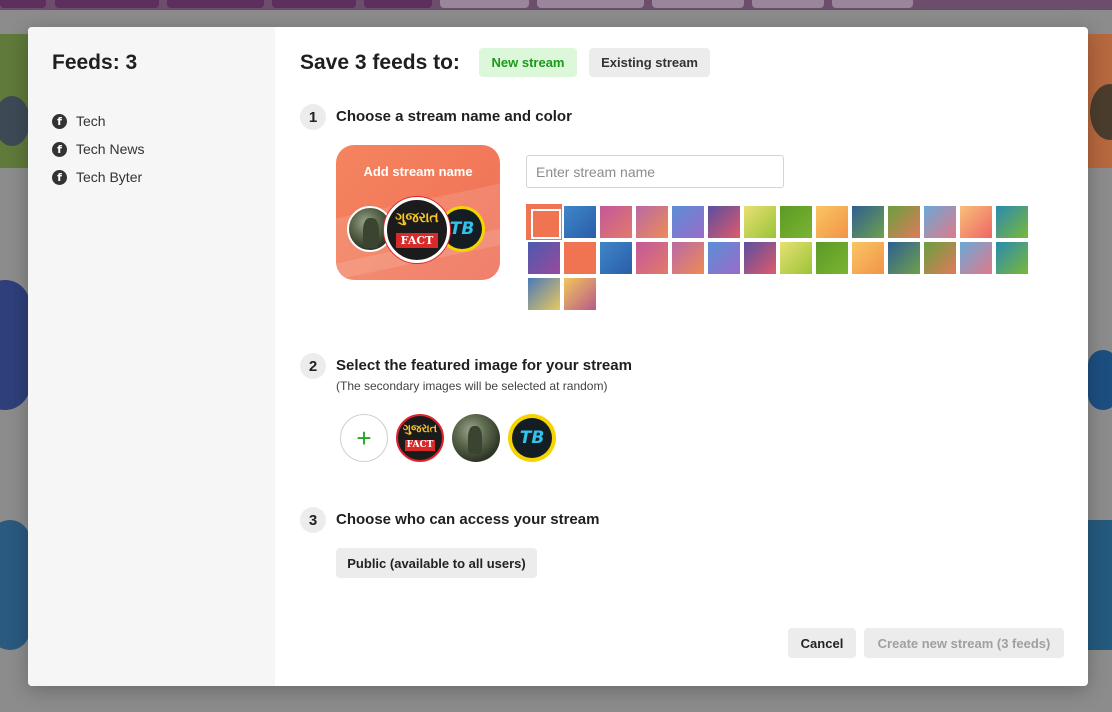 The height and width of the screenshot is (712, 1112). I want to click on preview-fact-top-text: ગુજરાત, so click(417, 218).